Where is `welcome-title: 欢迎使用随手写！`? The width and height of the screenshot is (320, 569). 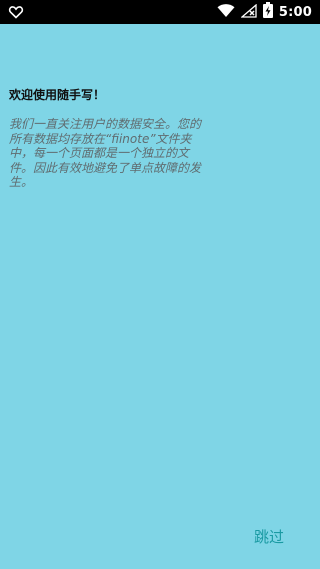
welcome-title: 欢迎使用随手写！ is located at coordinates (57, 95).